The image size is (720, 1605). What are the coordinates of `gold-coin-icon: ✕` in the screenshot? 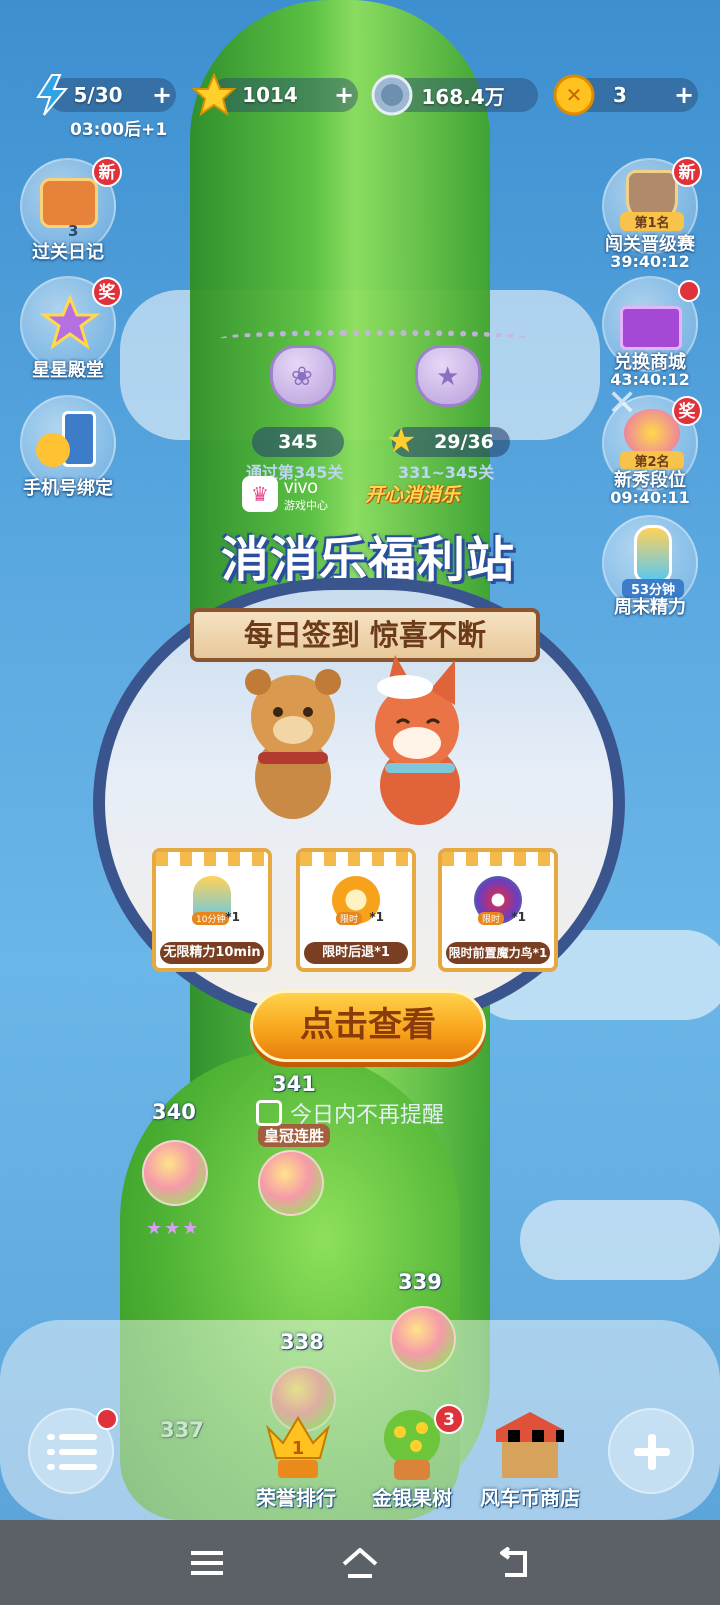 It's located at (574, 95).